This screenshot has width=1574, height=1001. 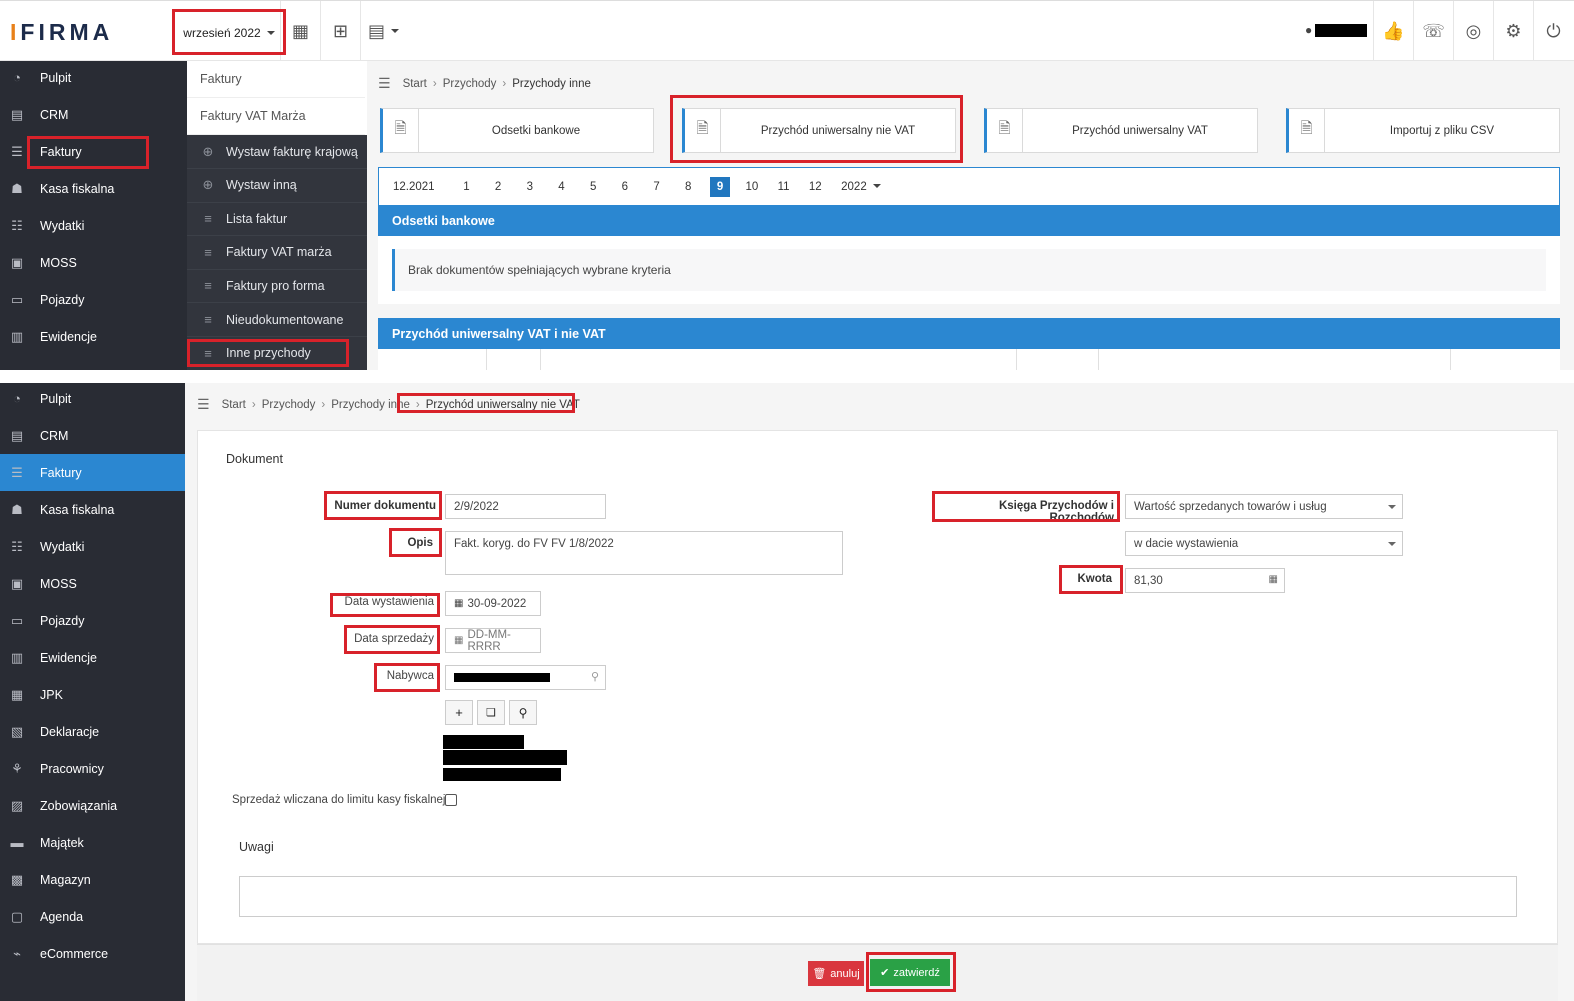 I want to click on sidebar-item-pracownicy: ⚘ Pracownicy, so click(x=92, y=768).